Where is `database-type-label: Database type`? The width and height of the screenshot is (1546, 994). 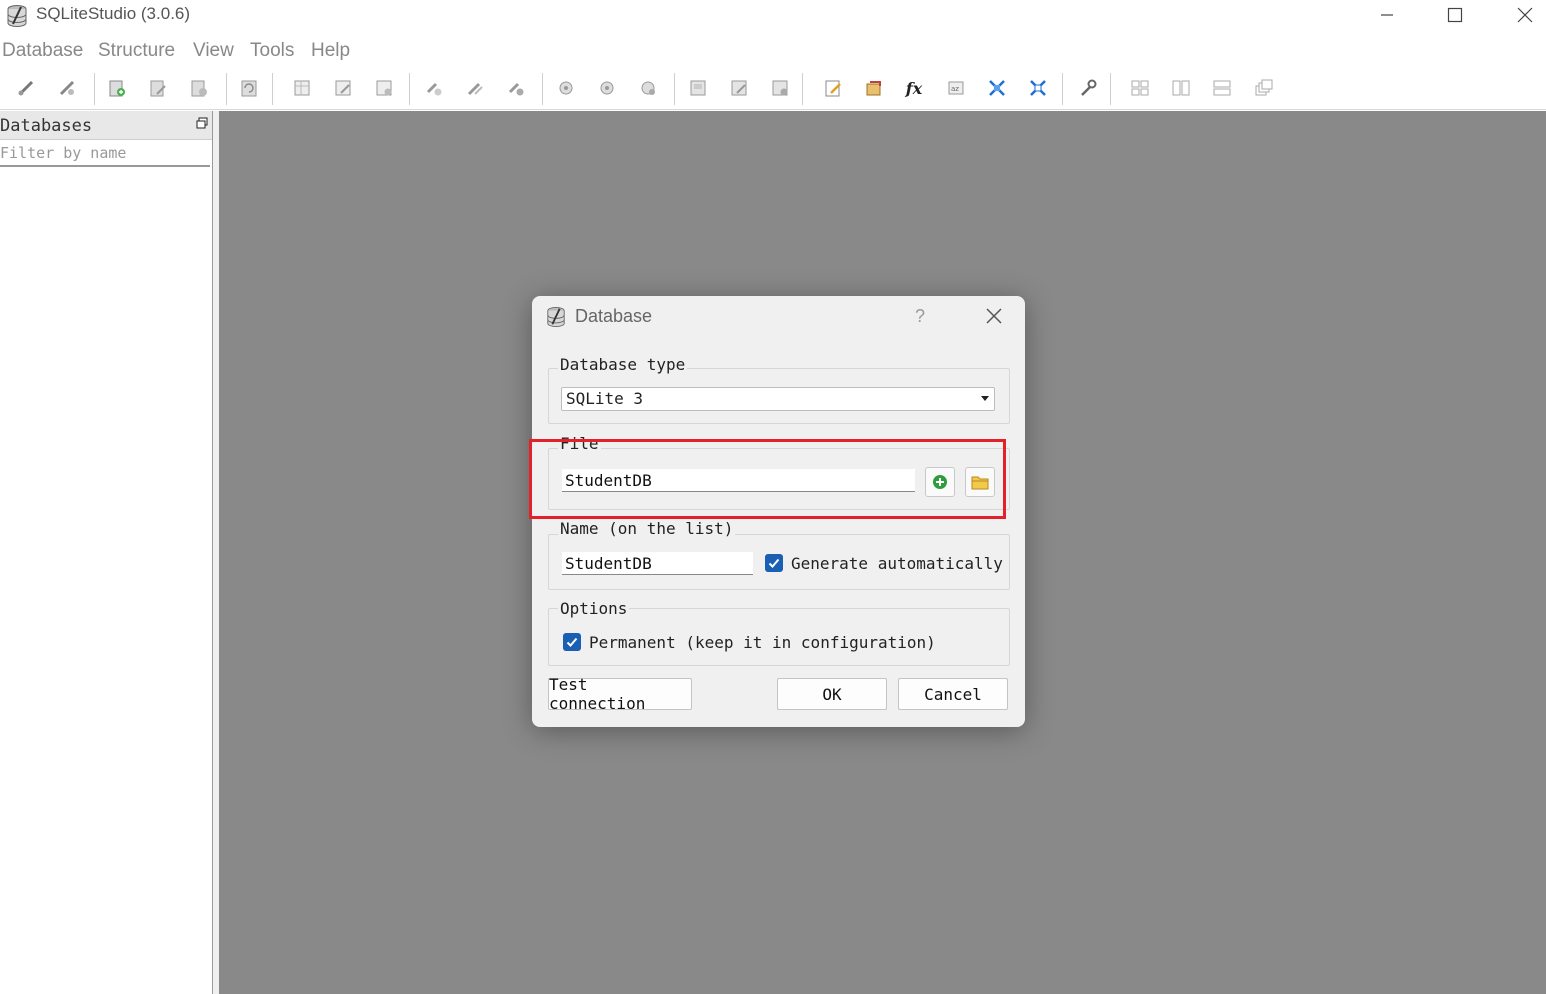
database-type-label: Database type is located at coordinates (623, 364).